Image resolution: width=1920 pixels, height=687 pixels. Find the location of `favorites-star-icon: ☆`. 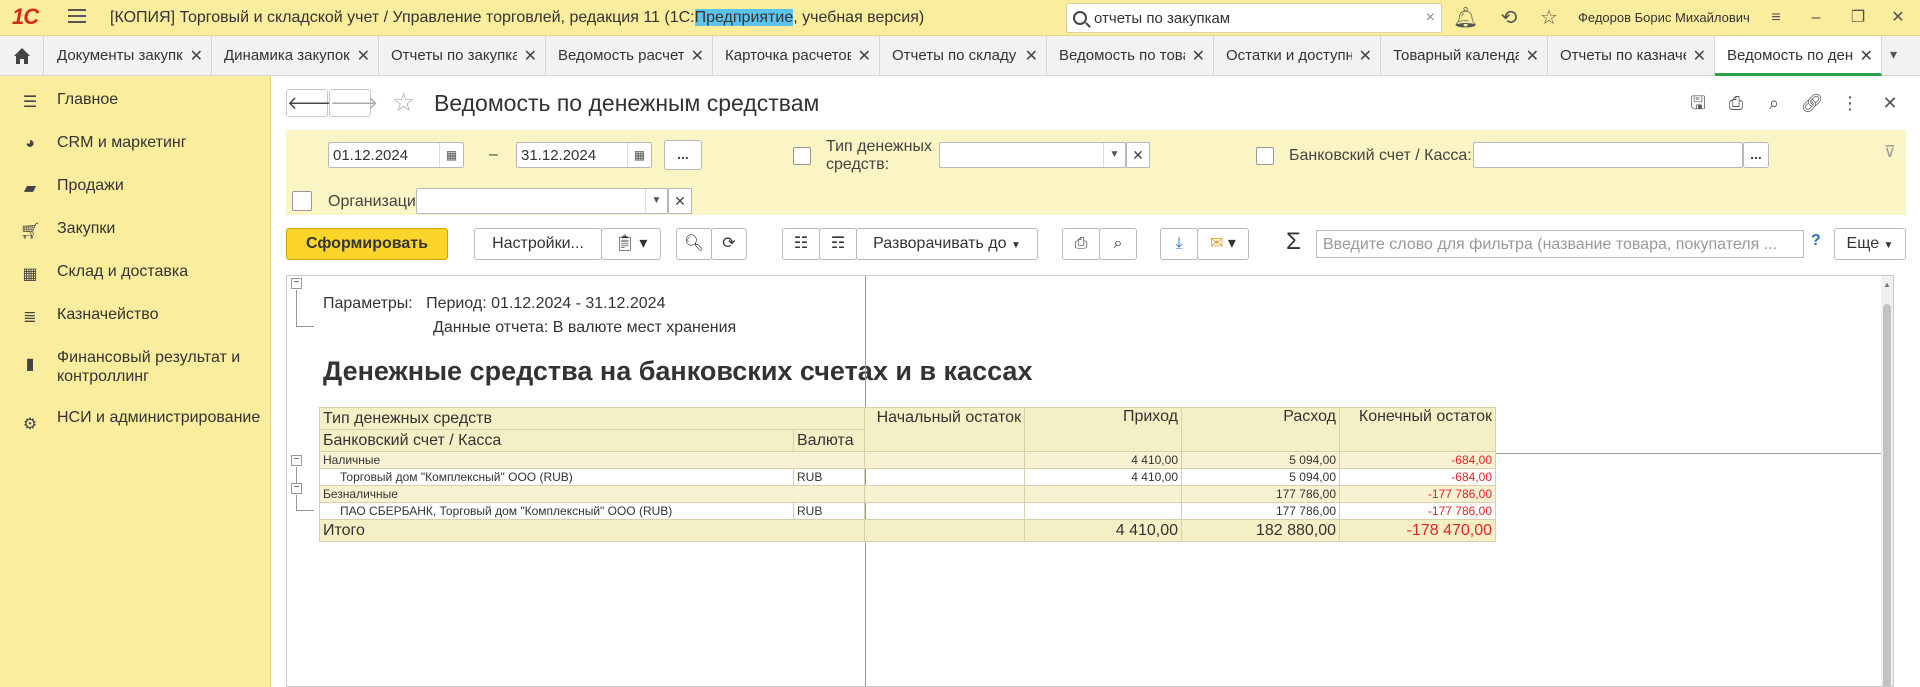

favorites-star-icon: ☆ is located at coordinates (1549, 18).